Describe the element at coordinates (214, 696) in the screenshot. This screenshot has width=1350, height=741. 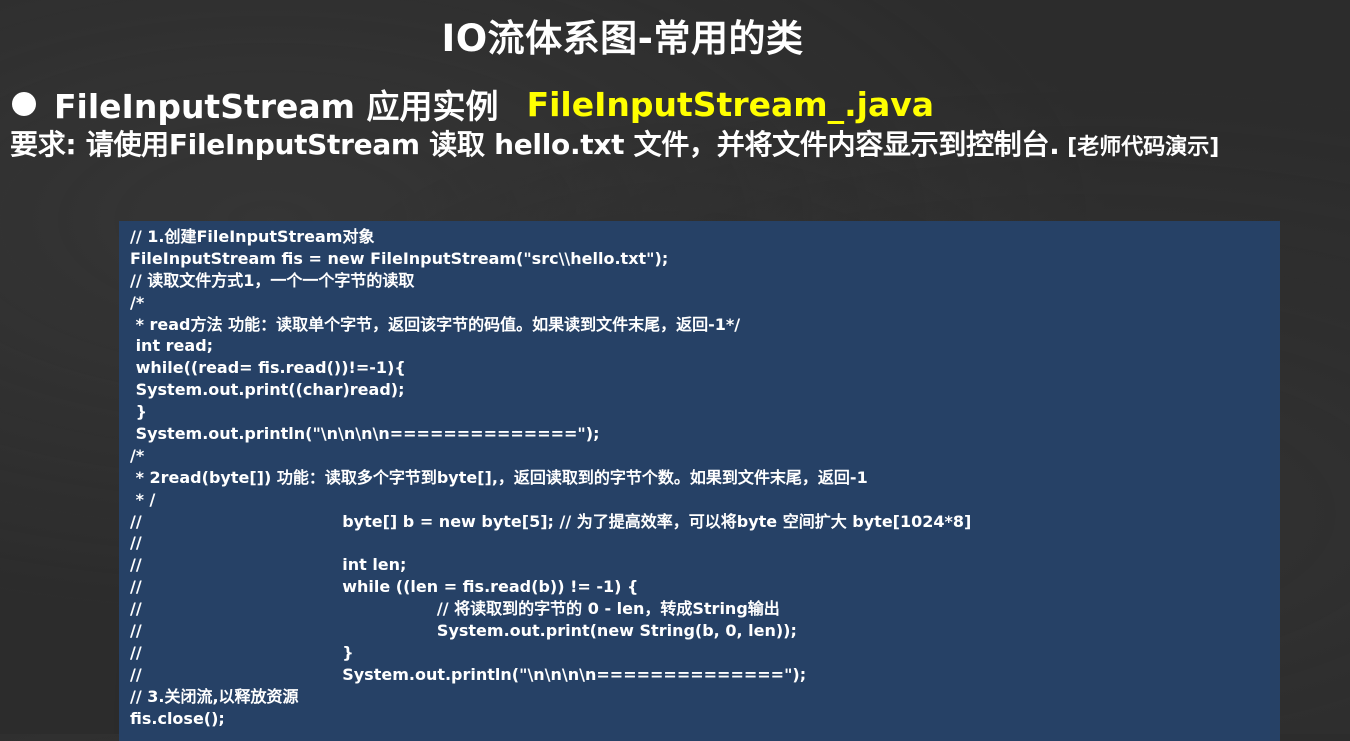
I see `code-line: // 3.关闭流,以释放资源` at that location.